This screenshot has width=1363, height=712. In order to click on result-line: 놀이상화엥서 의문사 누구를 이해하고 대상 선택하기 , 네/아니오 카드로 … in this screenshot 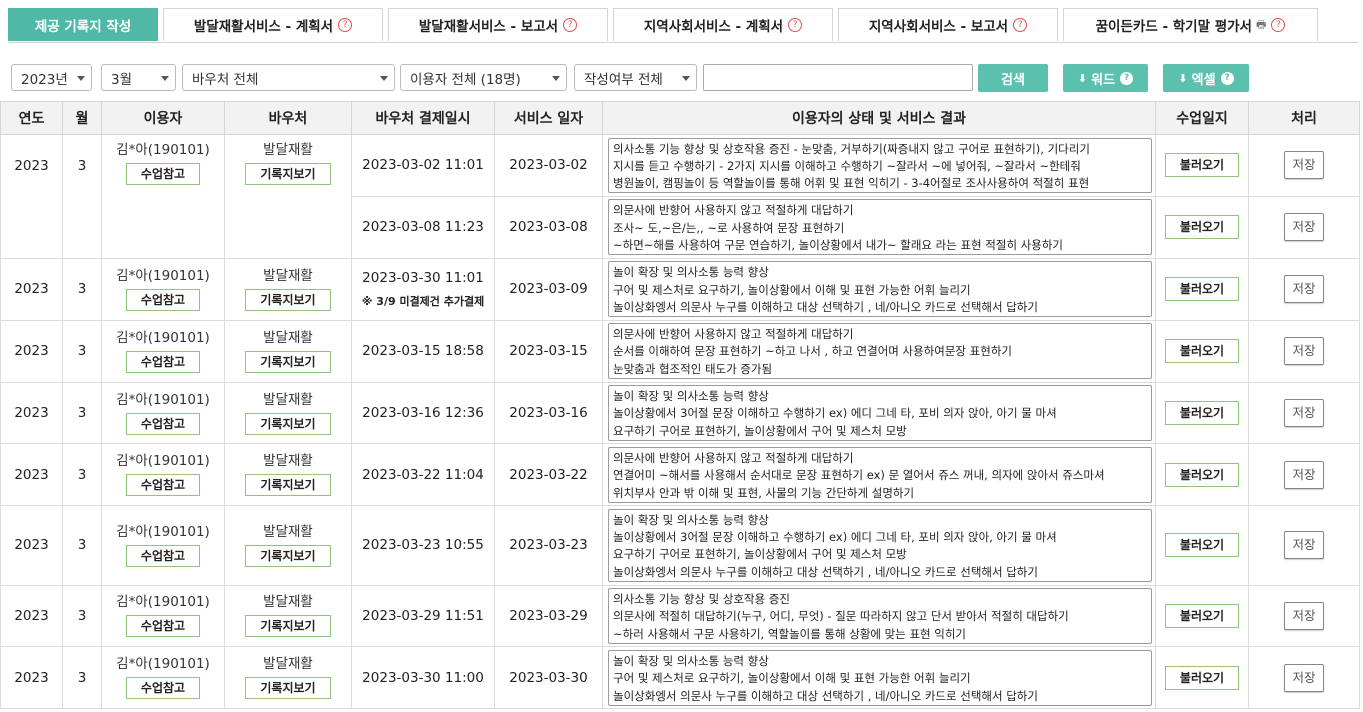, I will do `click(825, 571)`.